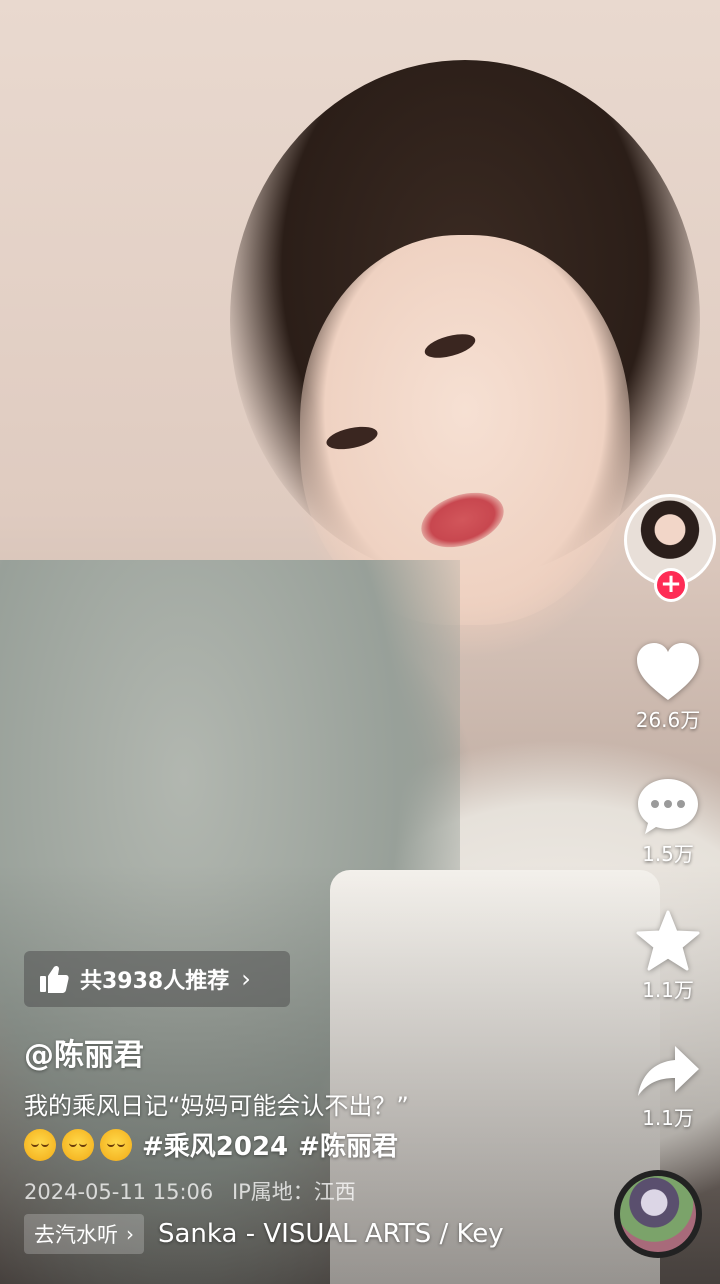  I want to click on recommend-pill: 共3938人推荐 ›, so click(157, 979).